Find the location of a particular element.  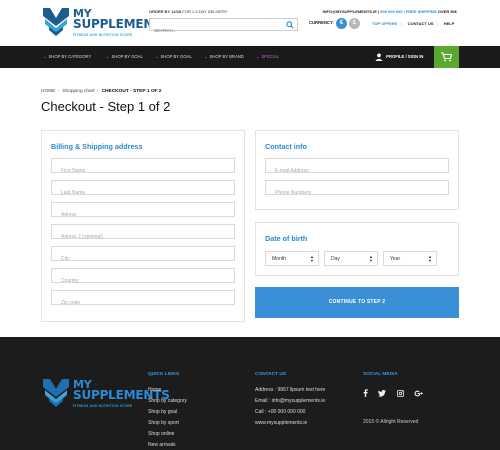

nav-item-special: ⌄ SPECIAL is located at coordinates (267, 56).